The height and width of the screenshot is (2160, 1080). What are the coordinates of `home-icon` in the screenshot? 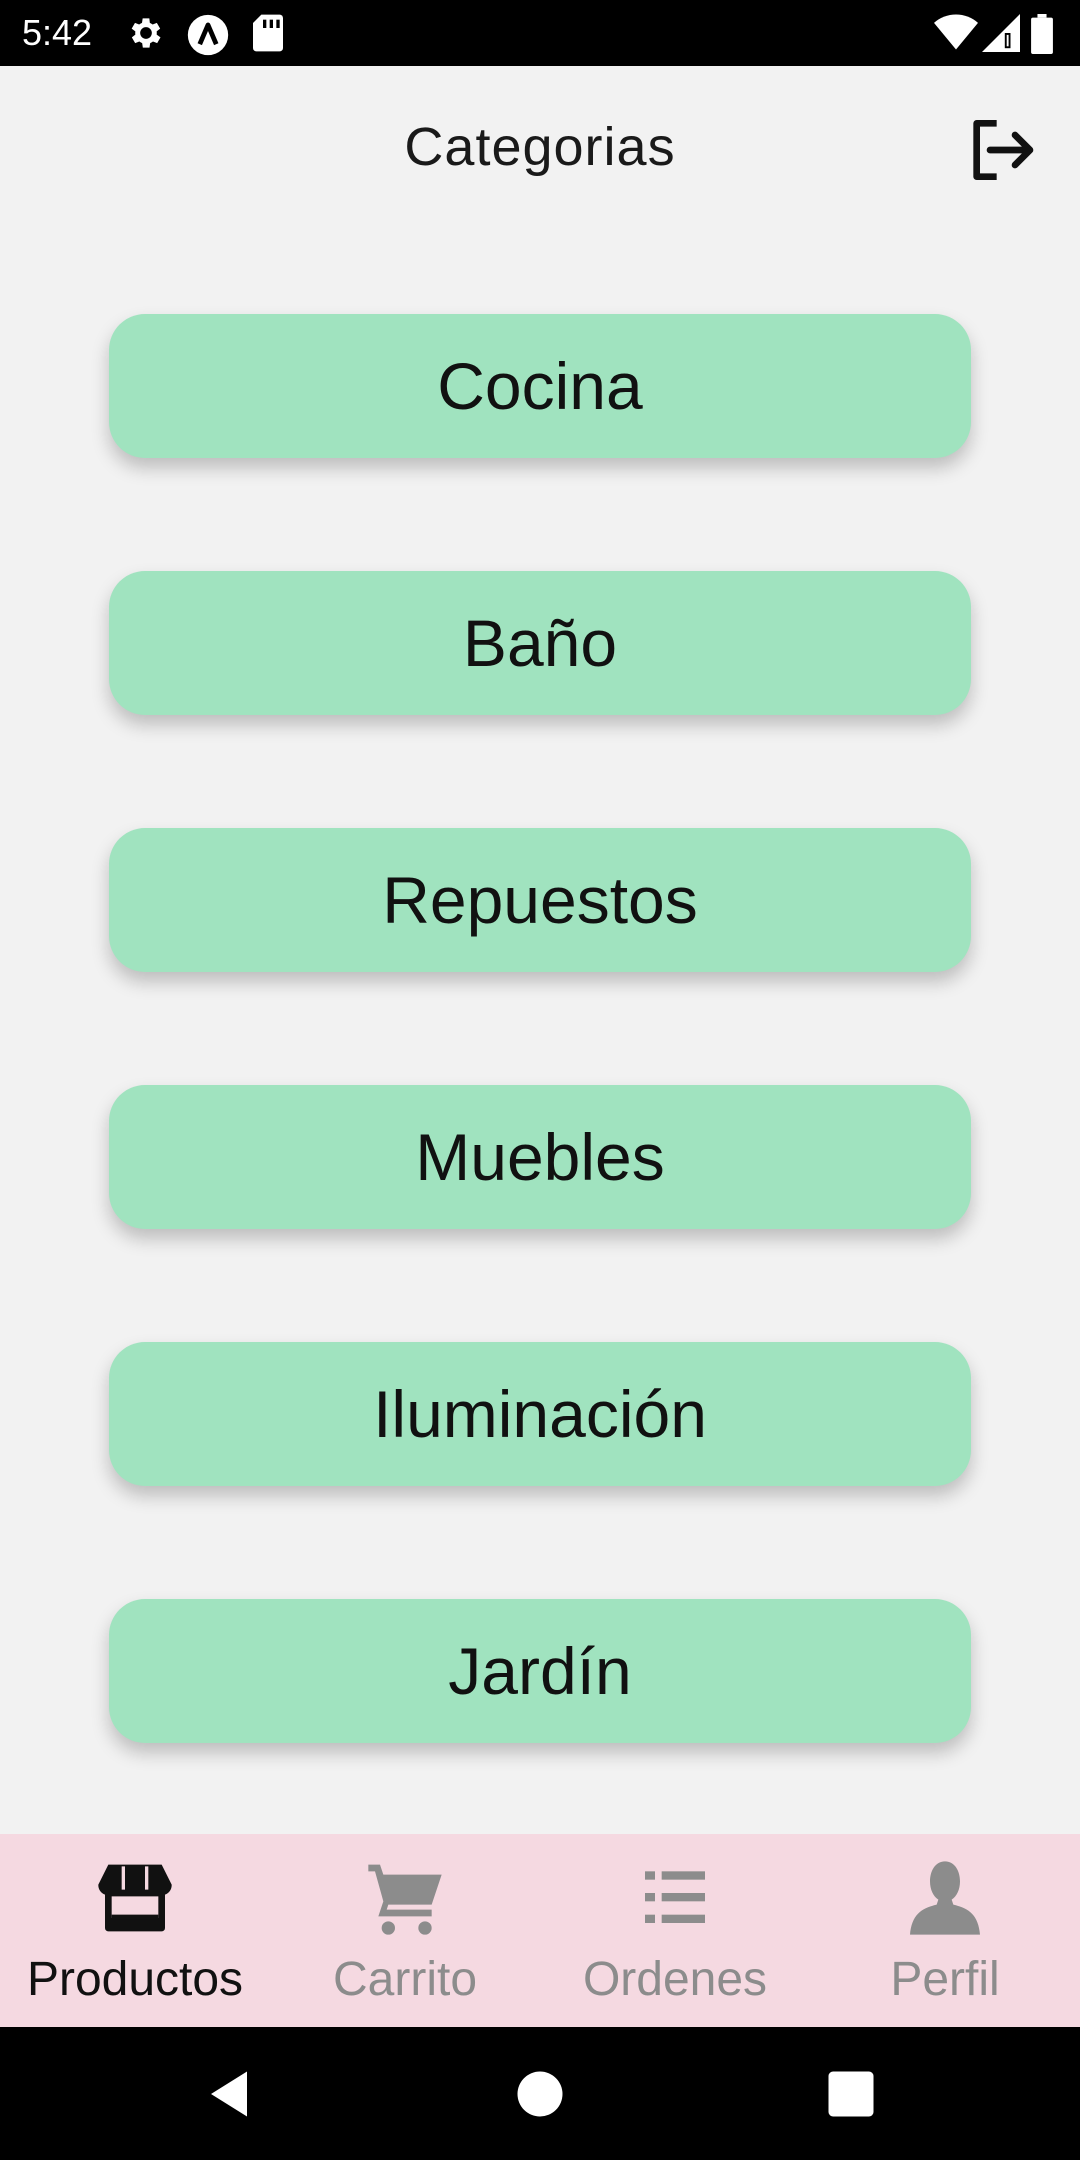 It's located at (540, 2094).